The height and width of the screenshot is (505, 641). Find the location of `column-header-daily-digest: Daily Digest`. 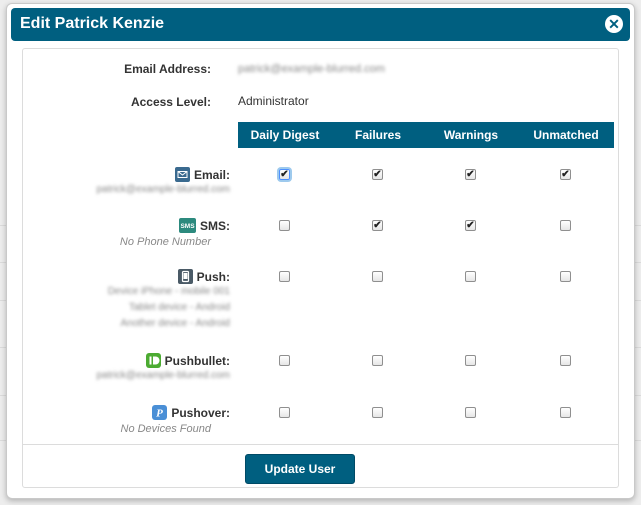

column-header-daily-digest: Daily Digest is located at coordinates (285, 135).